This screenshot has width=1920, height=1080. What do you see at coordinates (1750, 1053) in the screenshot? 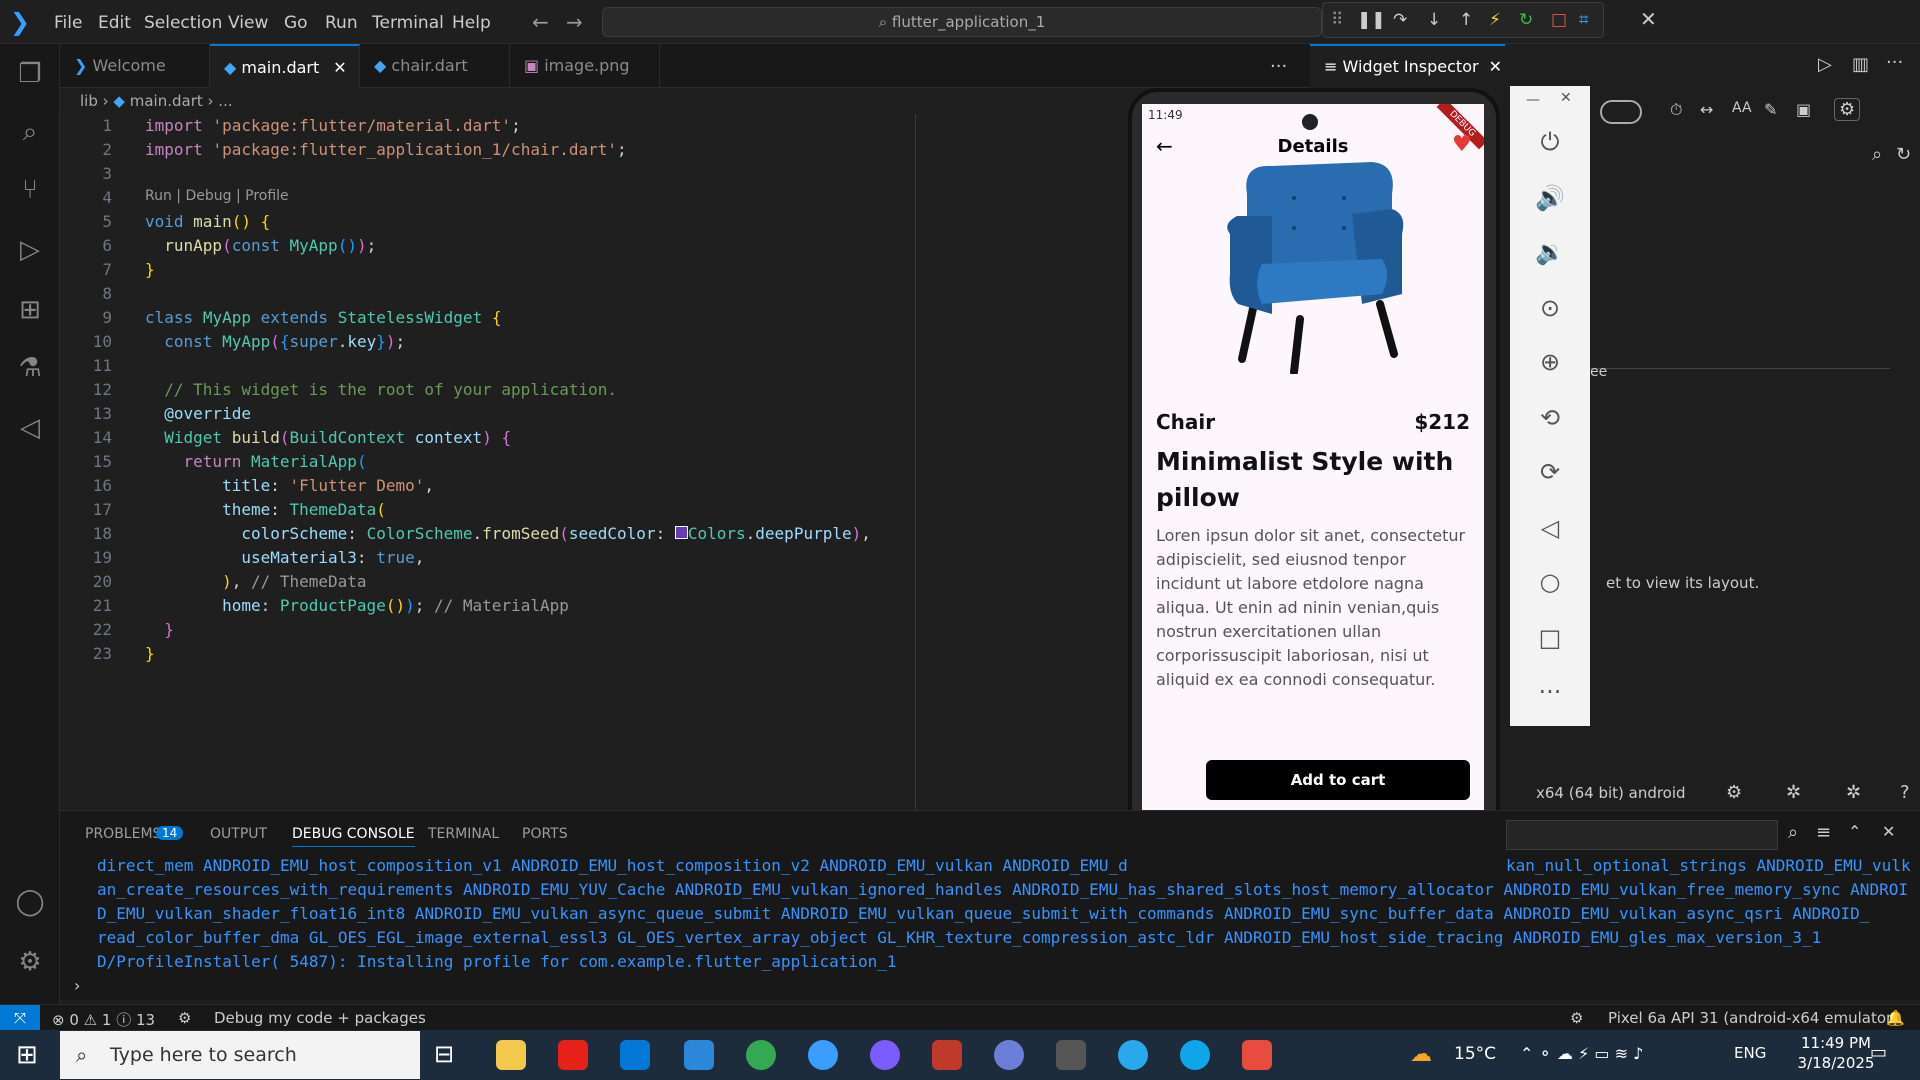
I see `language: ENG` at bounding box center [1750, 1053].